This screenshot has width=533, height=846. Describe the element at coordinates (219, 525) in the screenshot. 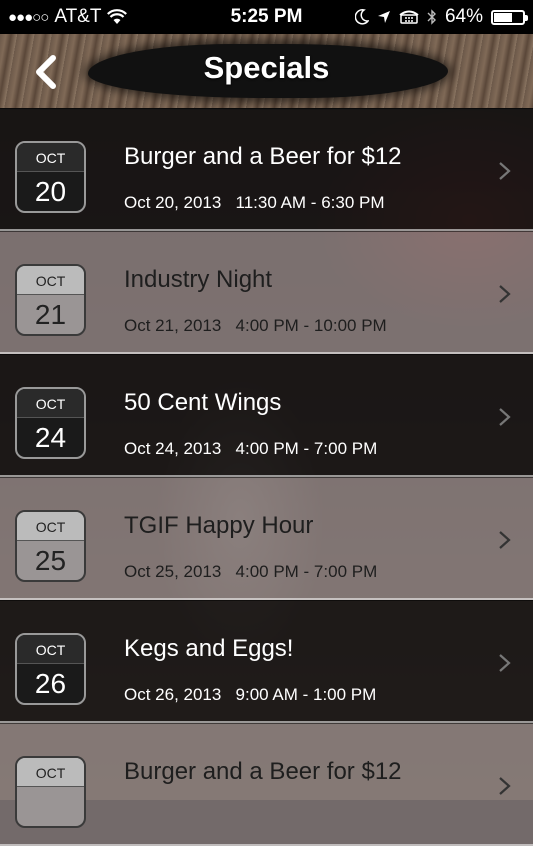

I see `special-title: TGIF Happy Hour` at that location.